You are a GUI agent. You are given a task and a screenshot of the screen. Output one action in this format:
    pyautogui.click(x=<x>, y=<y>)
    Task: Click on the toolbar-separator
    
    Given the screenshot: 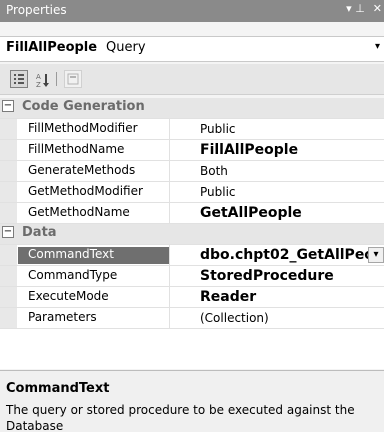 What is the action you would take?
    pyautogui.click(x=56, y=79)
    